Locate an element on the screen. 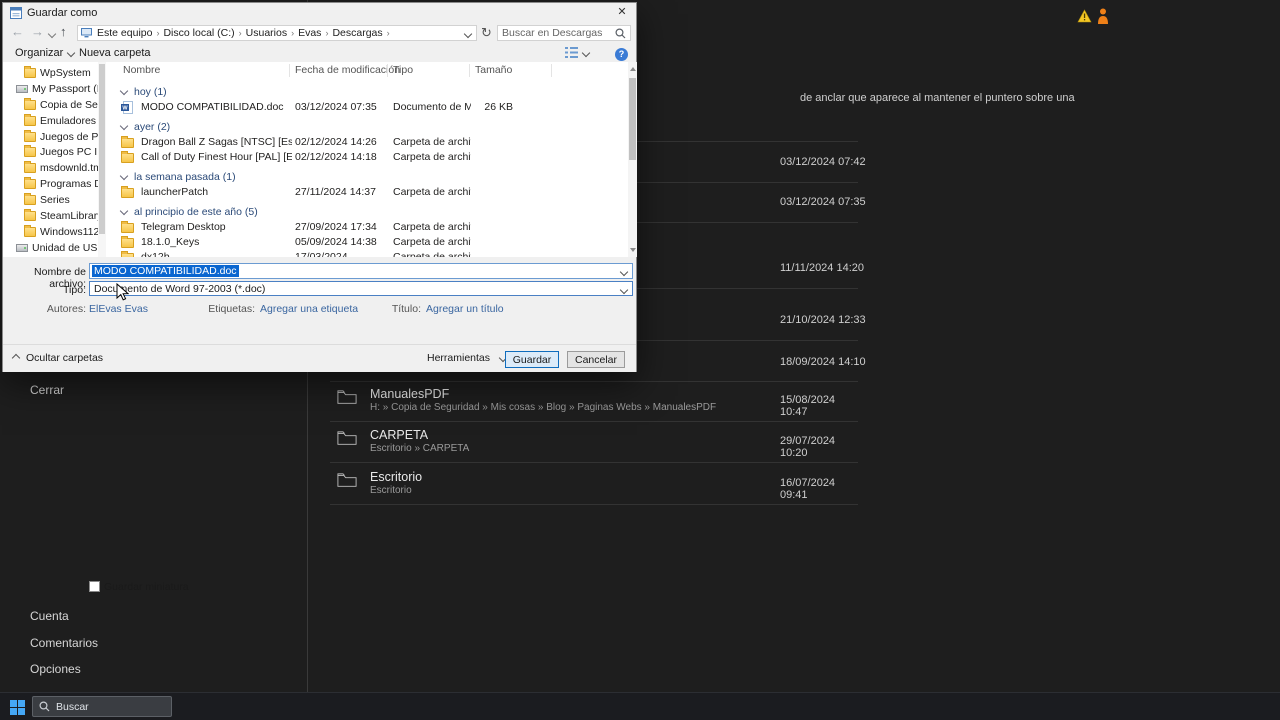 The image size is (1280, 720). sidebar-item-cuenta: Cuenta is located at coordinates (49, 616).